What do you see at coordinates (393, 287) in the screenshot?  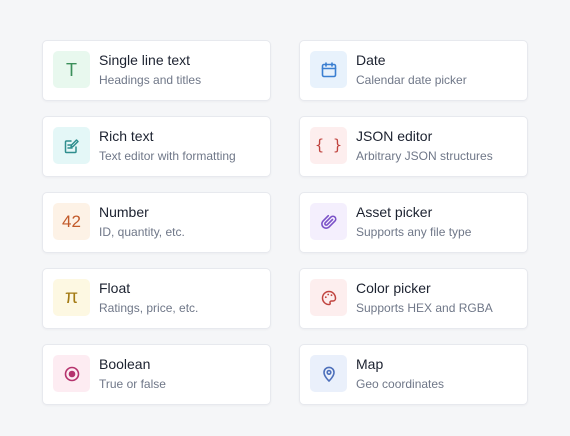 I see `field-type-title: Color picker` at bounding box center [393, 287].